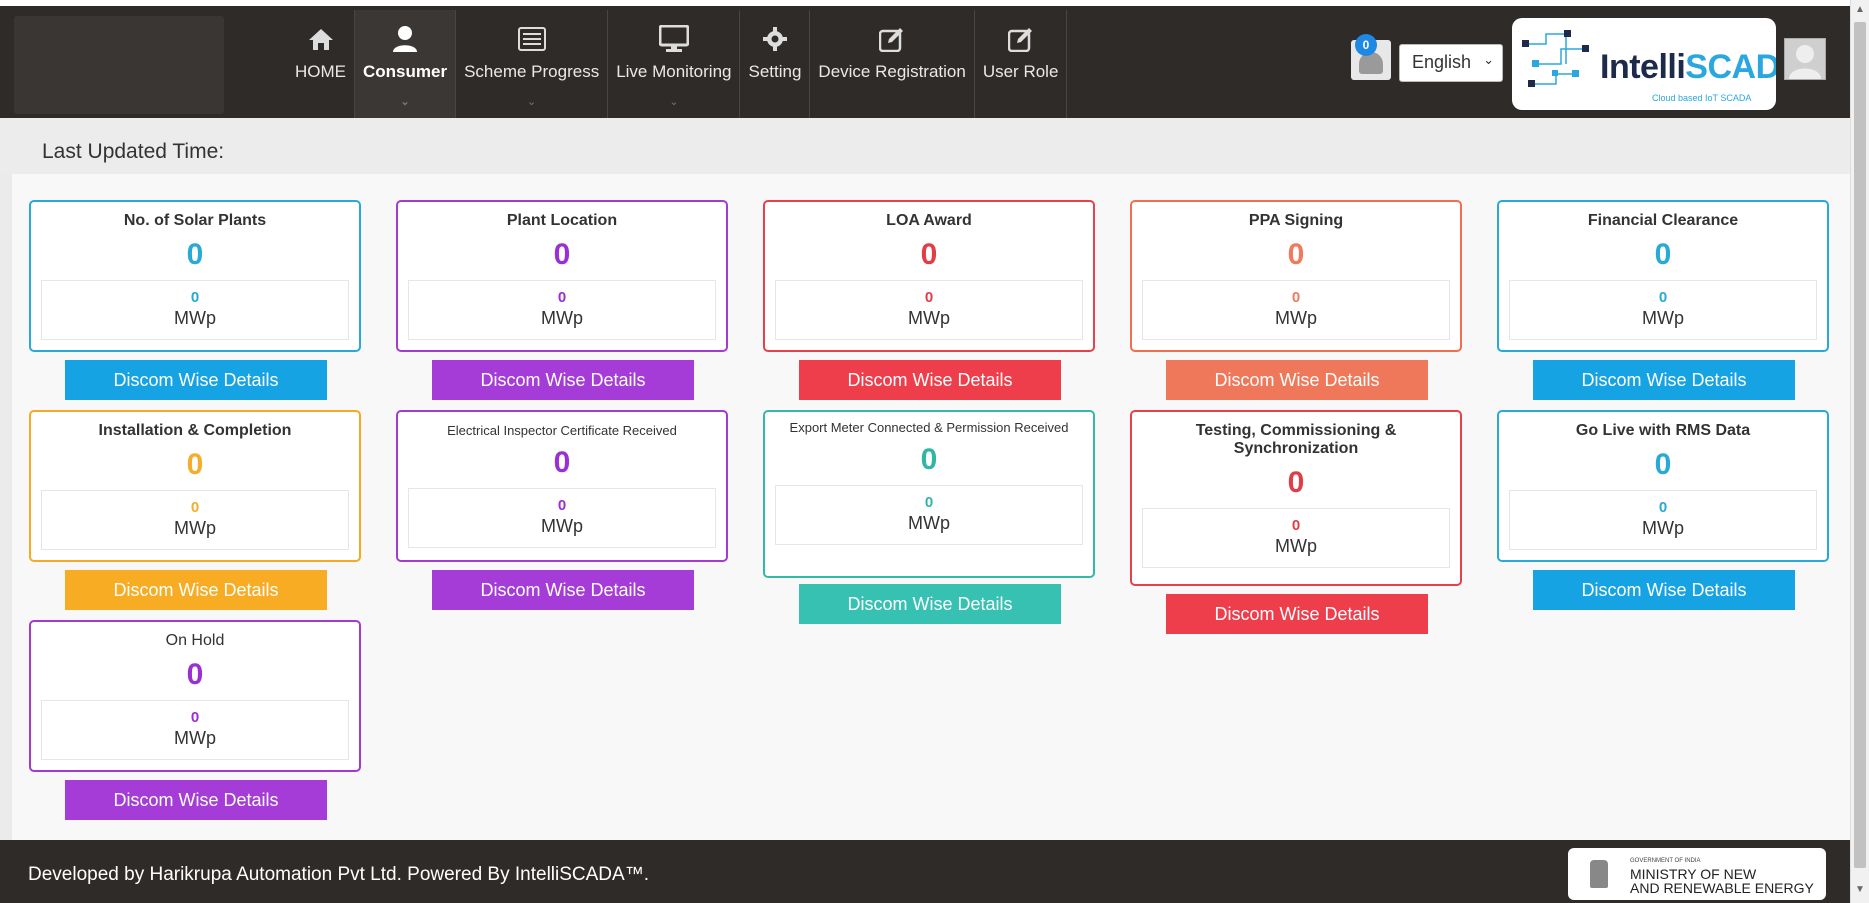 Image resolution: width=1869 pixels, height=903 pixels. What do you see at coordinates (532, 71) in the screenshot?
I see `nav-scheme-progress-label: Scheme Progress` at bounding box center [532, 71].